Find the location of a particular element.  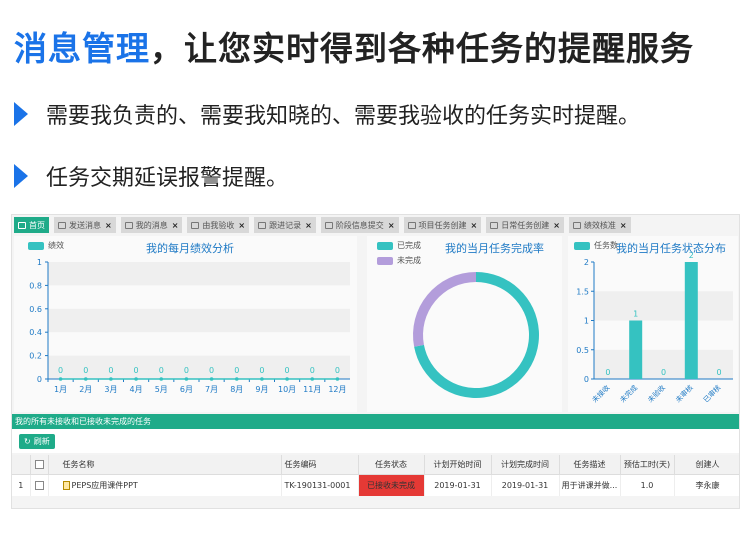

creator: 李永康 is located at coordinates (706, 485).